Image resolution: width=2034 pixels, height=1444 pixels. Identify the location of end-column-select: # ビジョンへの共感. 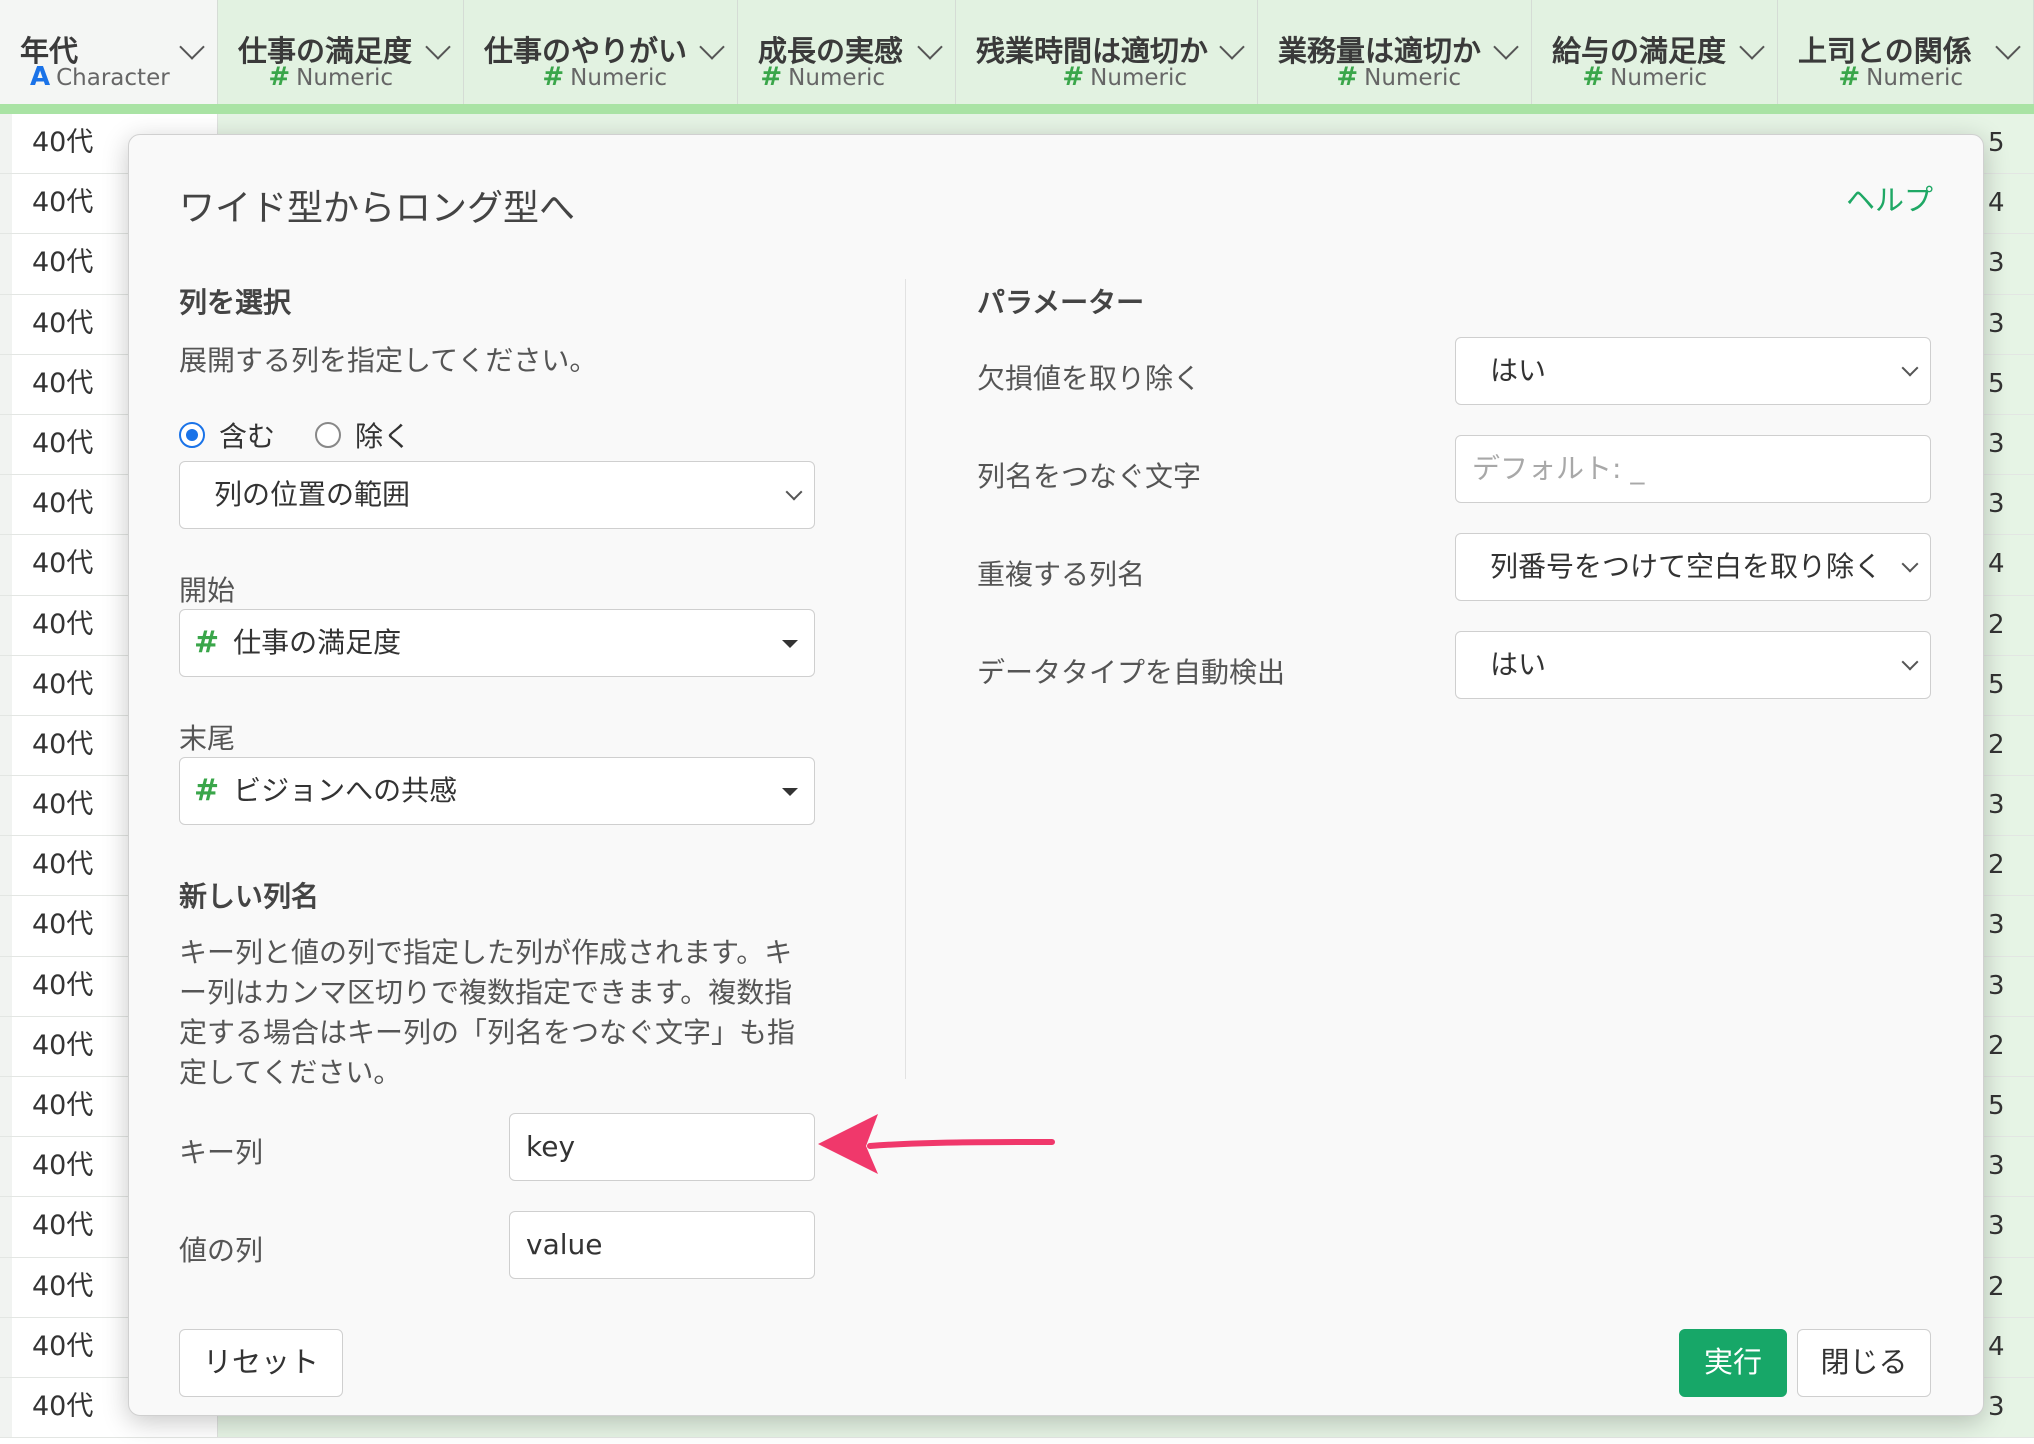
(497, 791).